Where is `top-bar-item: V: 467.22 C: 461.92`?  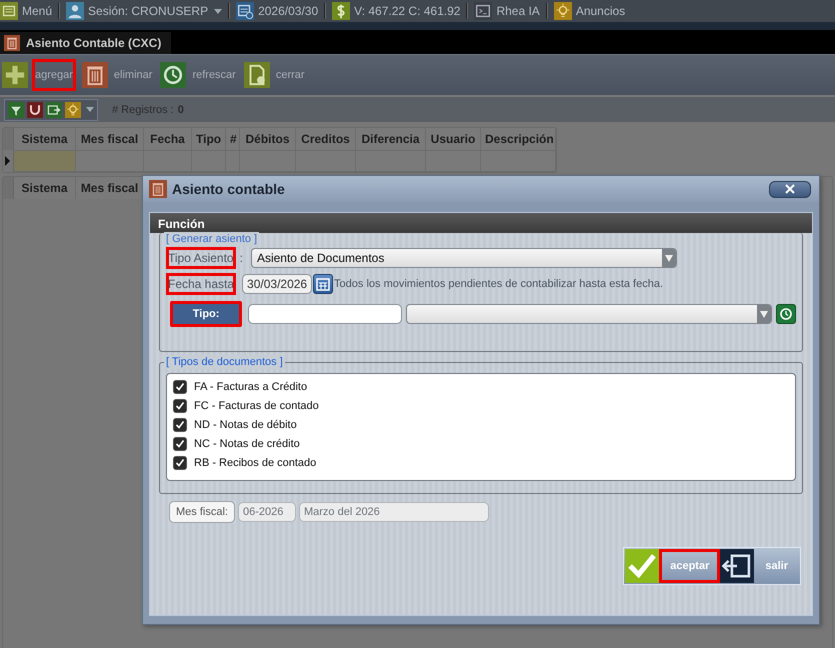 top-bar-item: V: 467.22 C: 461.92 is located at coordinates (407, 11).